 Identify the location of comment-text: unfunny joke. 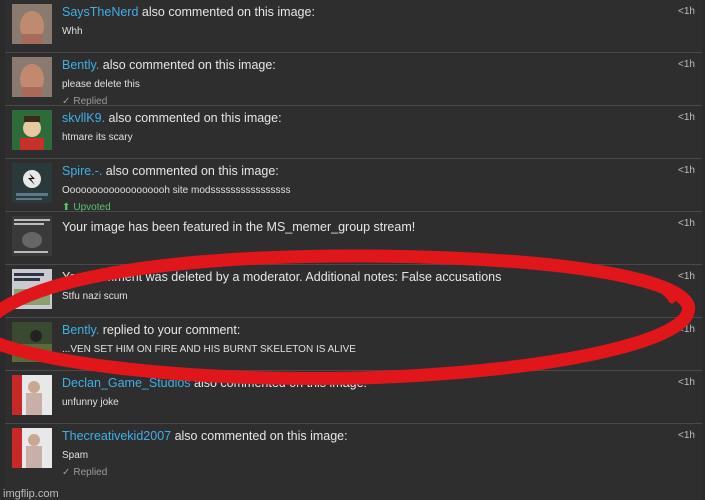
(352, 403).